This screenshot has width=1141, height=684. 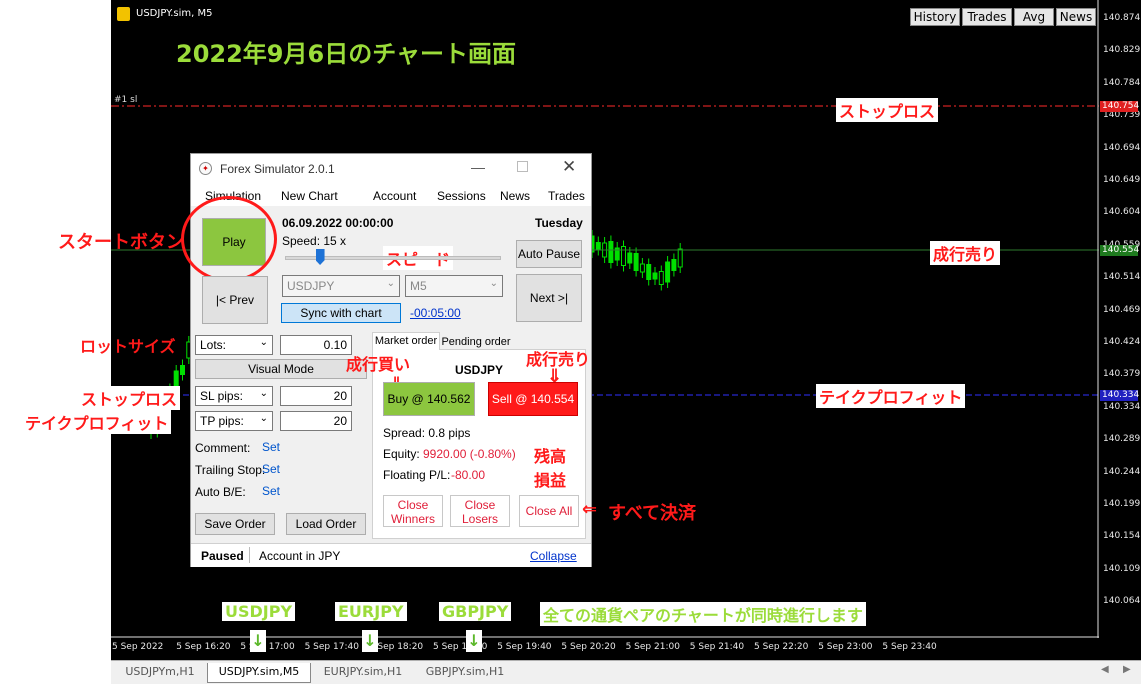 I want to click on menu-news: News, so click(x=515, y=196).